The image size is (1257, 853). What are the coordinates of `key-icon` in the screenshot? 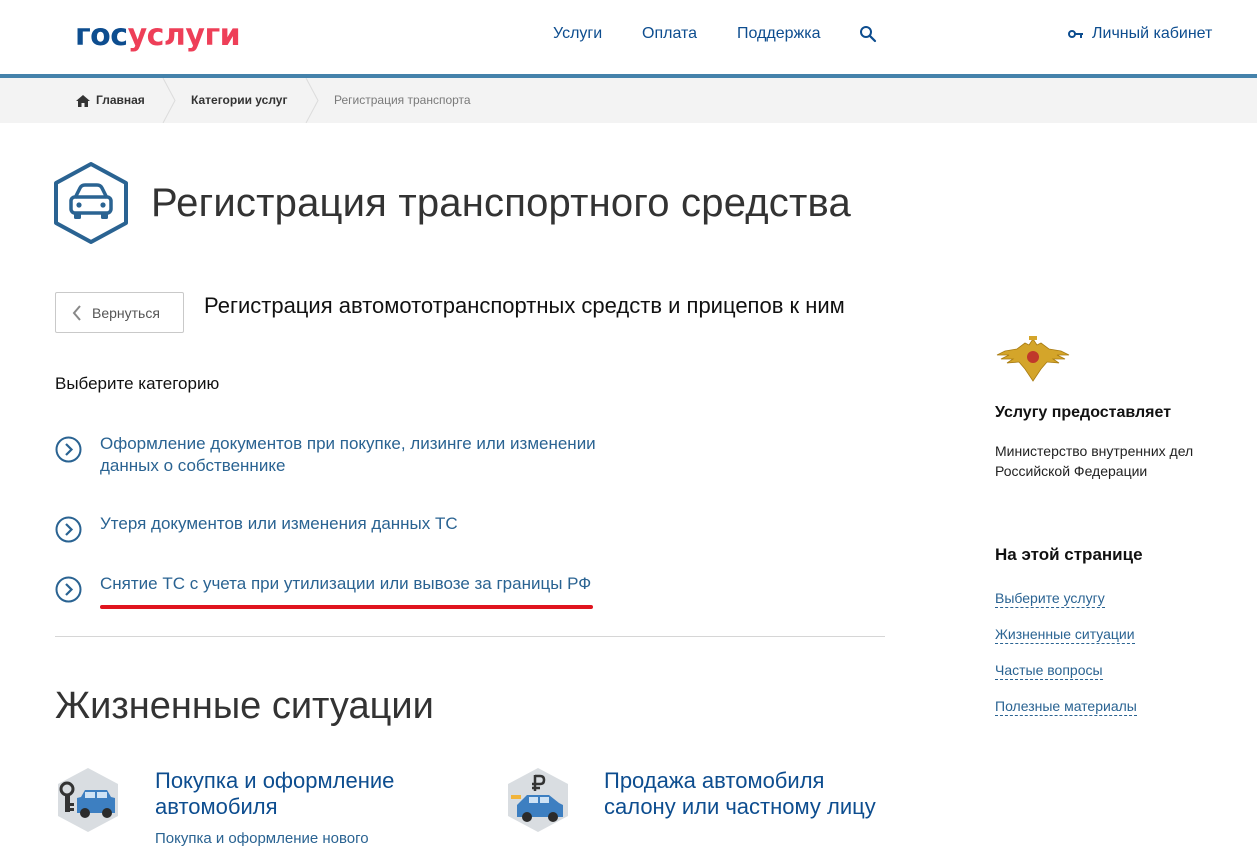 It's located at (1075, 34).